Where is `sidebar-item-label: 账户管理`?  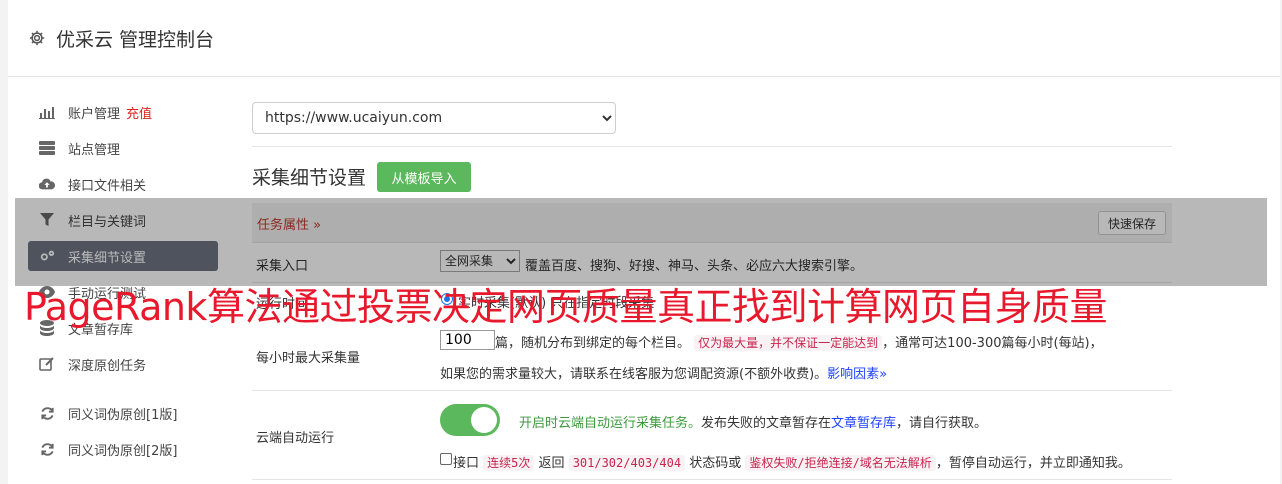
sidebar-item-label: 账户管理 is located at coordinates (94, 114).